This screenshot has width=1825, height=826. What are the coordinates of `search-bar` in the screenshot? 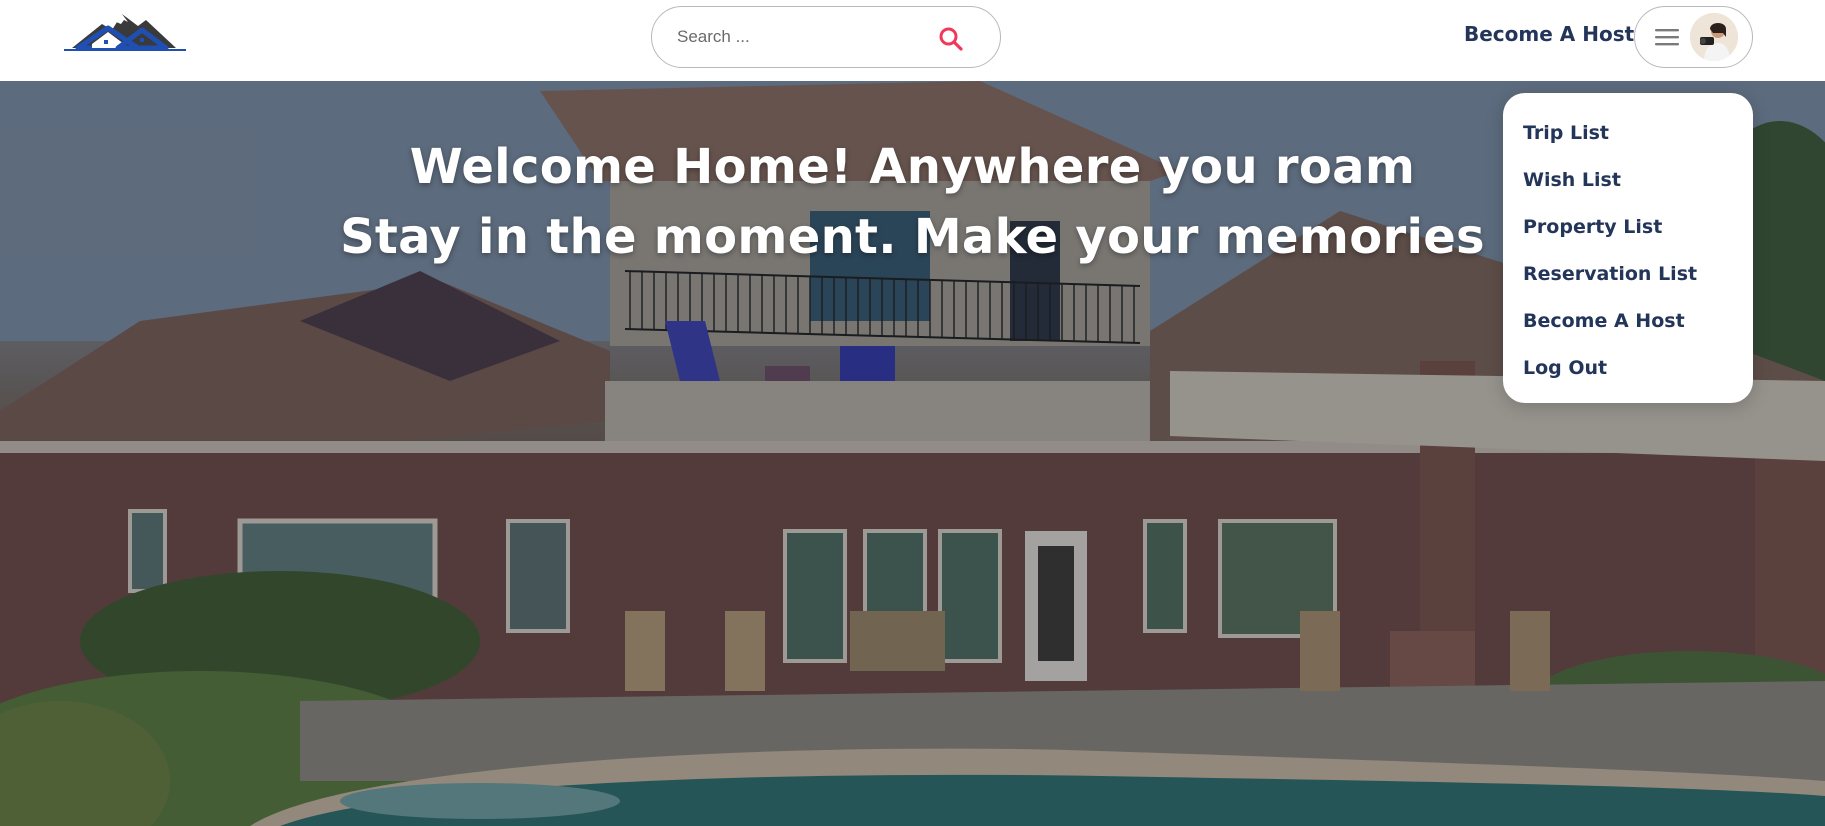 It's located at (826, 37).